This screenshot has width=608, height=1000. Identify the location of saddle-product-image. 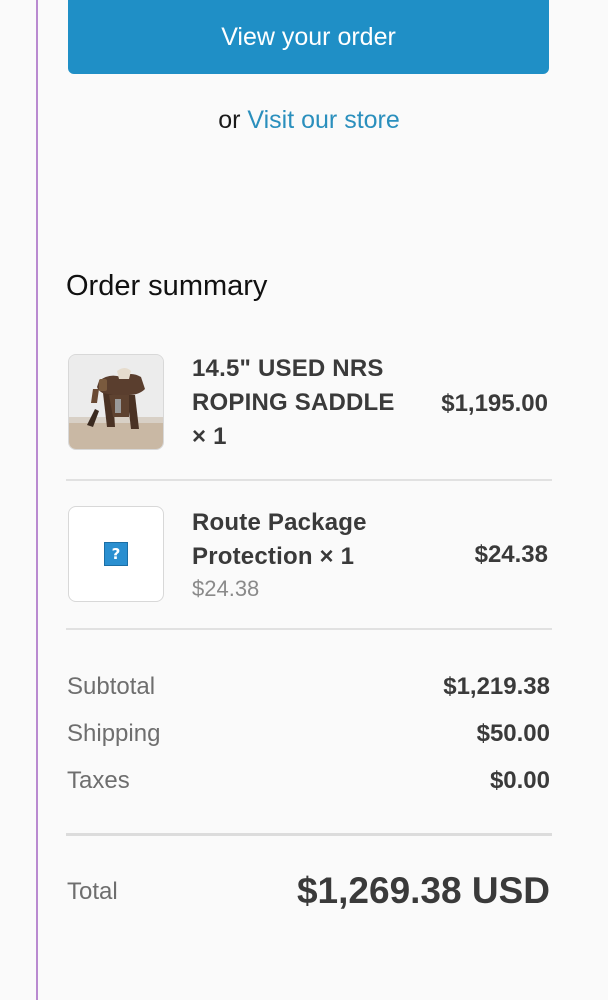
(116, 402).